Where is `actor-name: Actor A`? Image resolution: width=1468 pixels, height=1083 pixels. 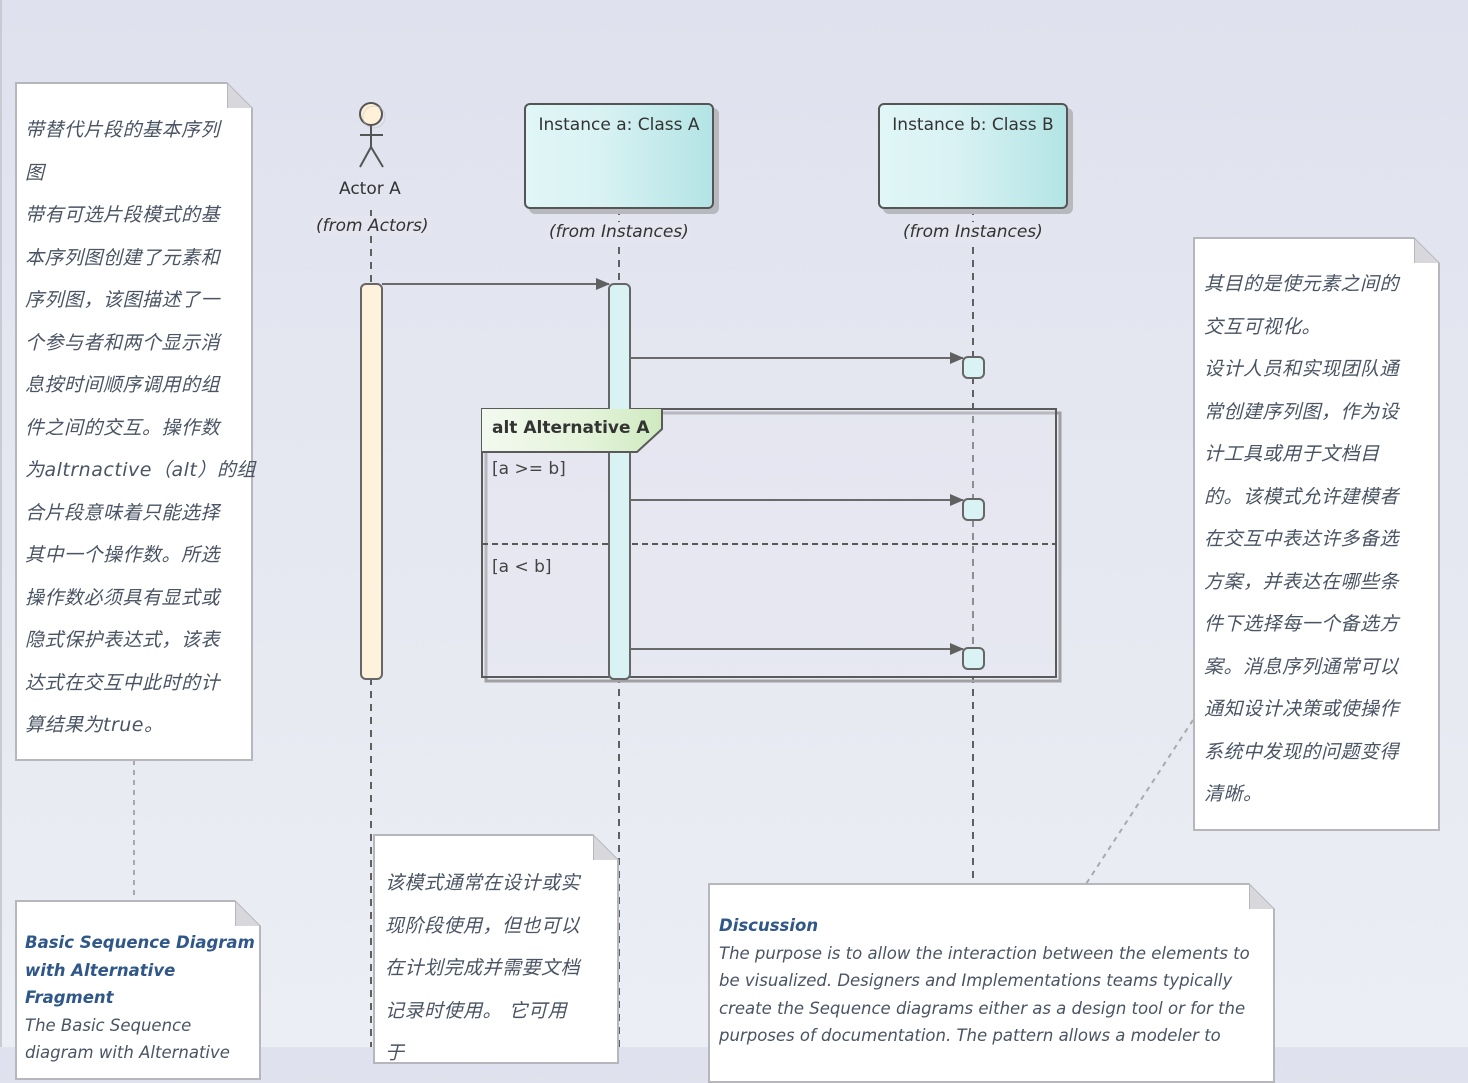
actor-name: Actor A is located at coordinates (370, 189).